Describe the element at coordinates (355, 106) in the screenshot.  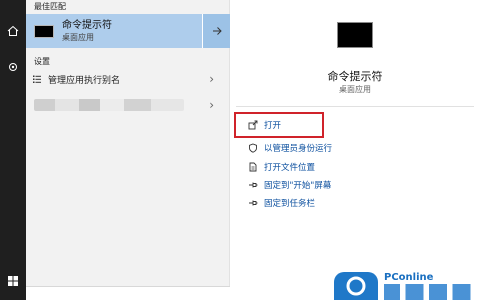
I see `divider` at that location.